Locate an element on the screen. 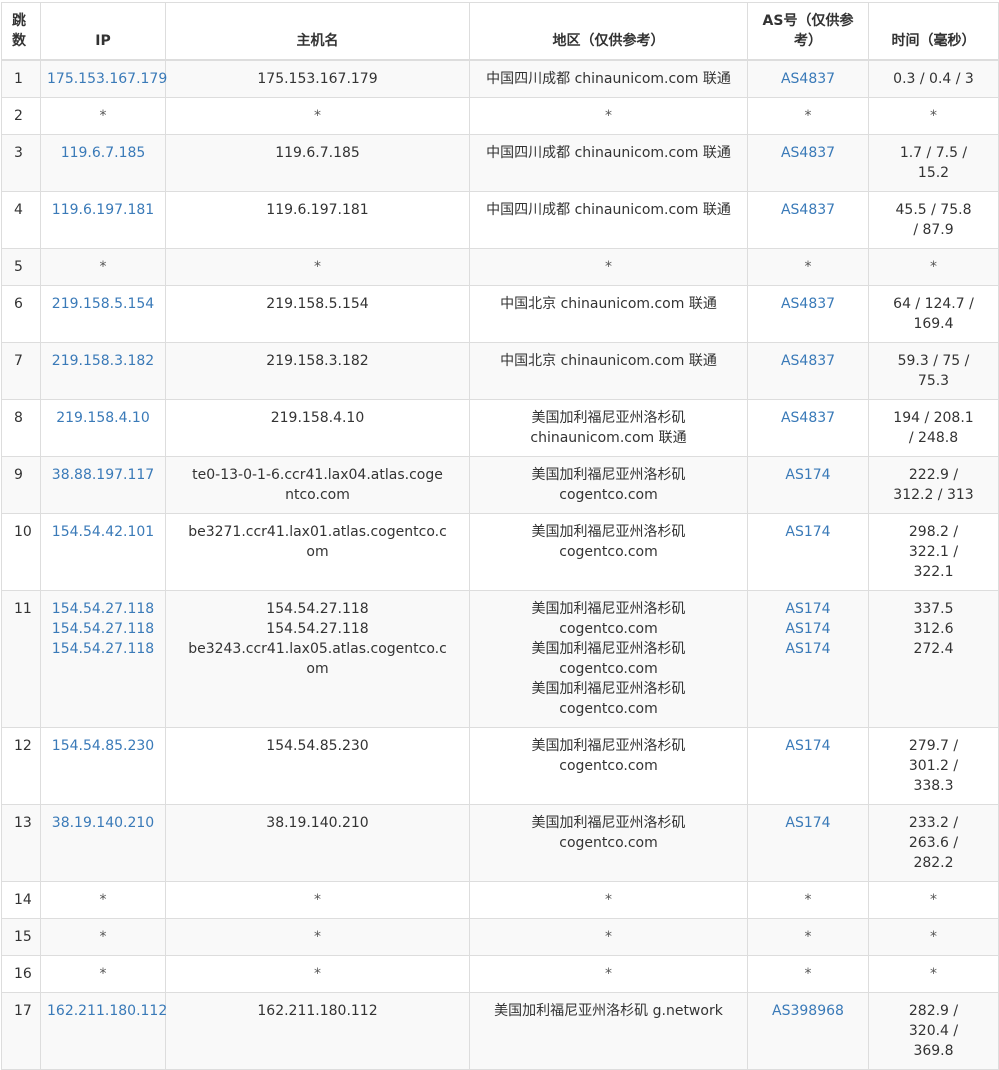 The height and width of the screenshot is (1070, 999). cell-ip-text: 38.88.197.117 is located at coordinates (103, 475).